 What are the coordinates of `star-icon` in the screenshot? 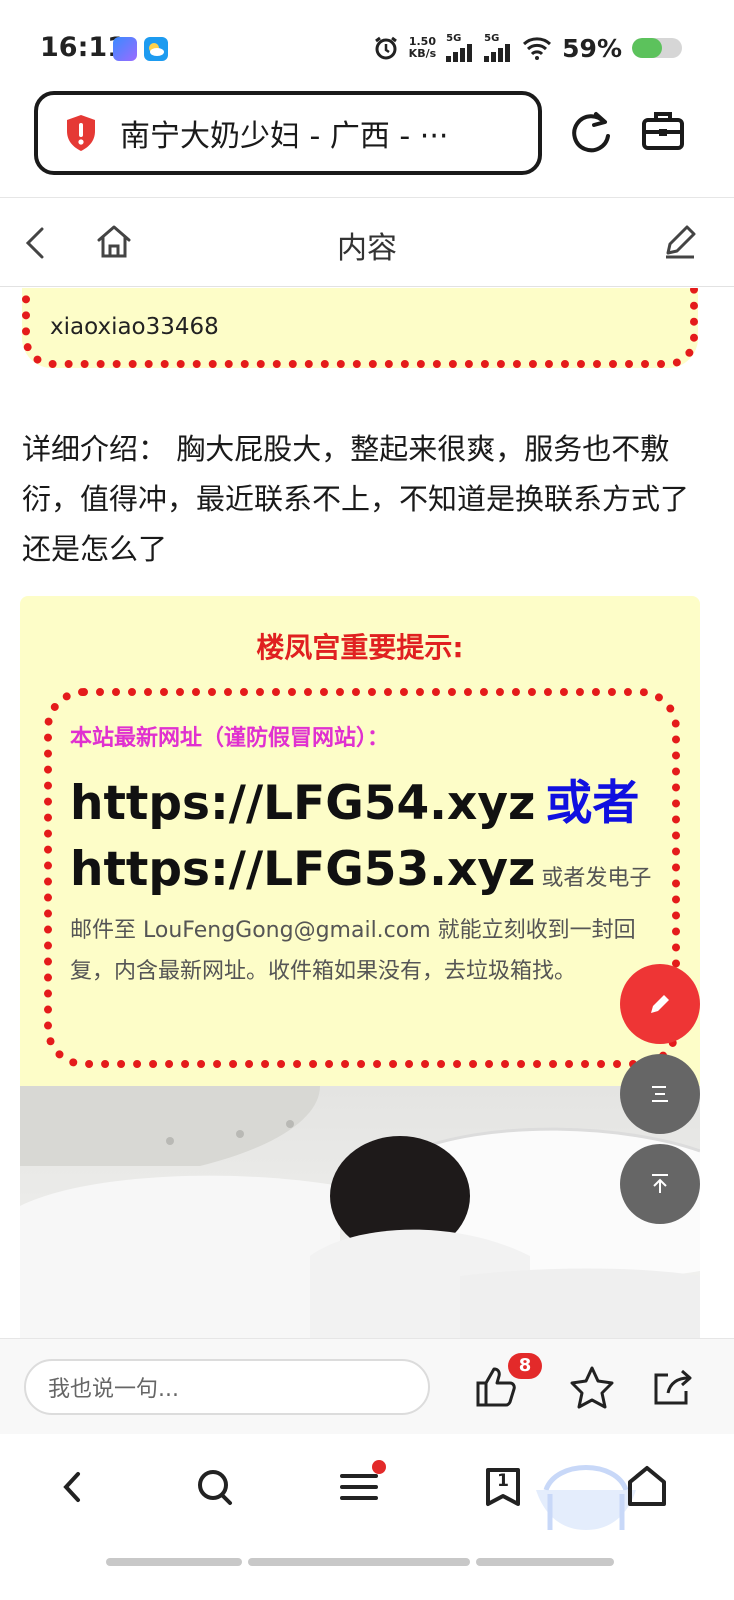 It's located at (592, 1387).